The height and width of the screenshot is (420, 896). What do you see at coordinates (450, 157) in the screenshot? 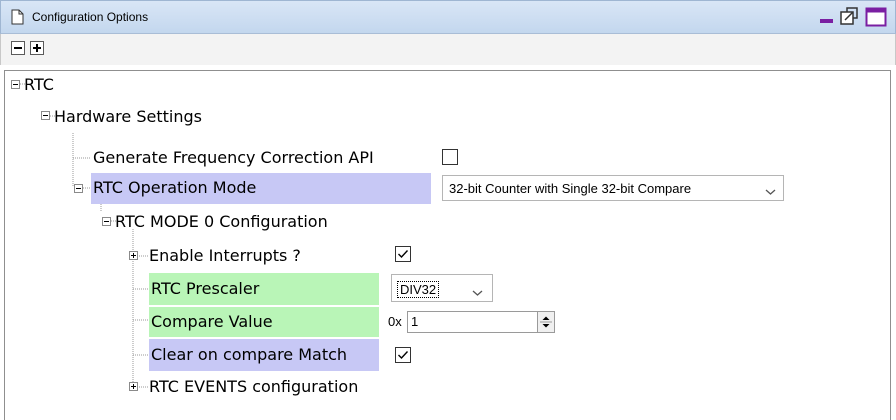
I see `gen-freq-correction-checkbox` at bounding box center [450, 157].